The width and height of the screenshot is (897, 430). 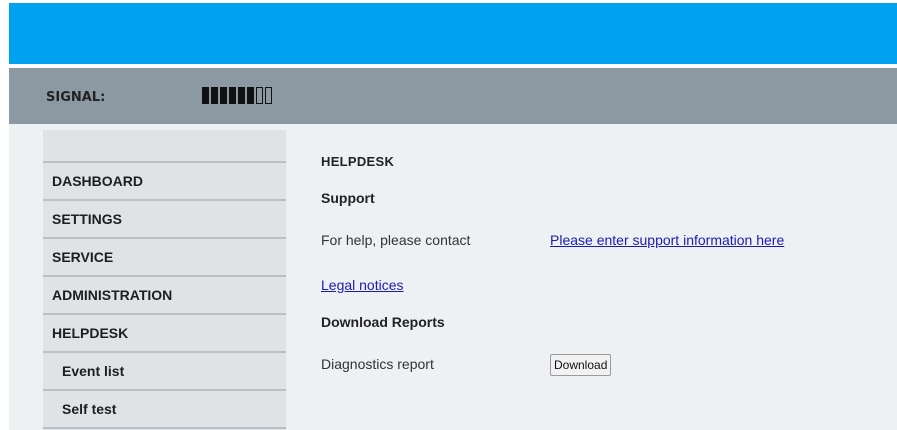 What do you see at coordinates (76, 97) in the screenshot?
I see `signal-label: SIGNAL:` at bounding box center [76, 97].